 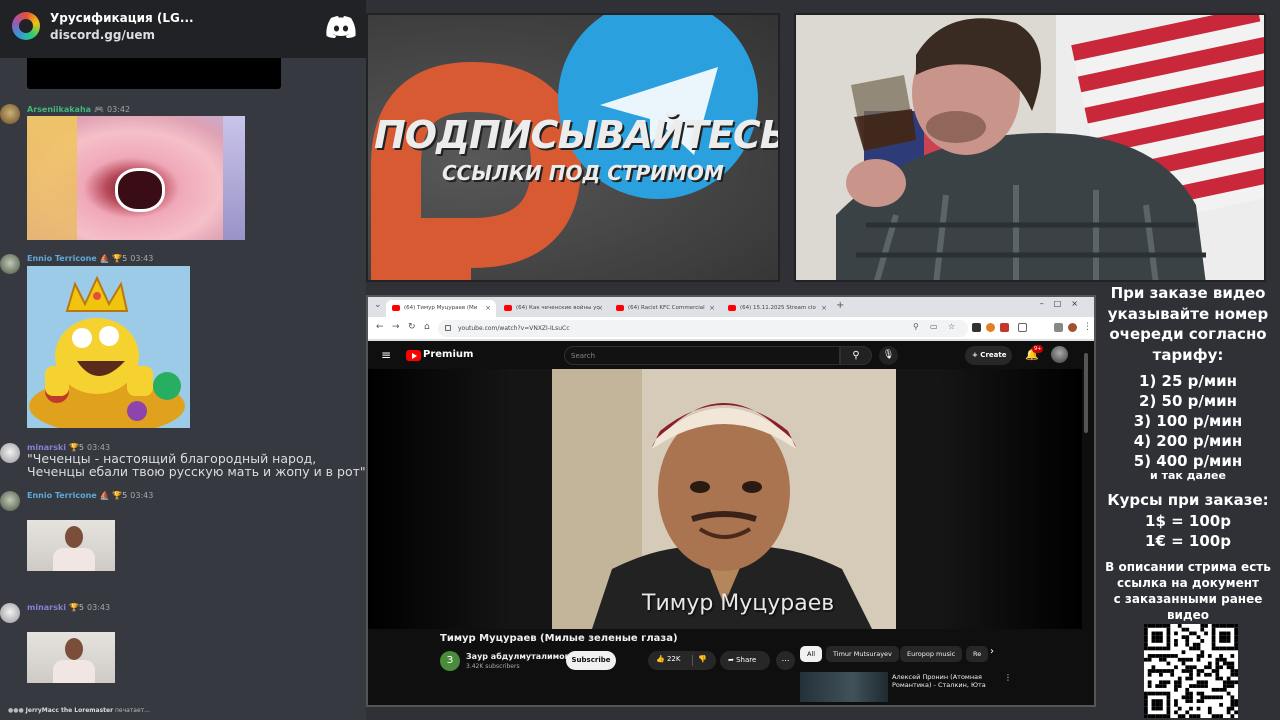 What do you see at coordinates (703, 328) in the screenshot?
I see `url-input: youtube.com/watch?v=VNXZI-ILsuCc` at bounding box center [703, 328].